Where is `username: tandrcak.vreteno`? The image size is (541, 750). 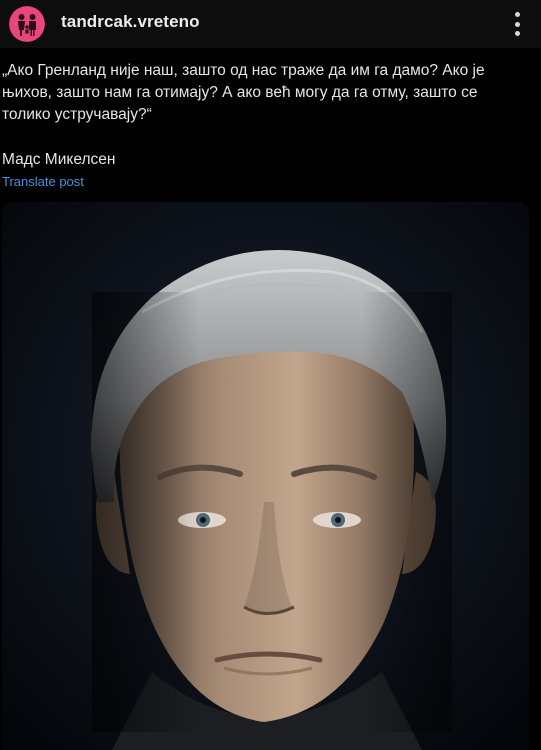 username: tandrcak.vreteno is located at coordinates (130, 22).